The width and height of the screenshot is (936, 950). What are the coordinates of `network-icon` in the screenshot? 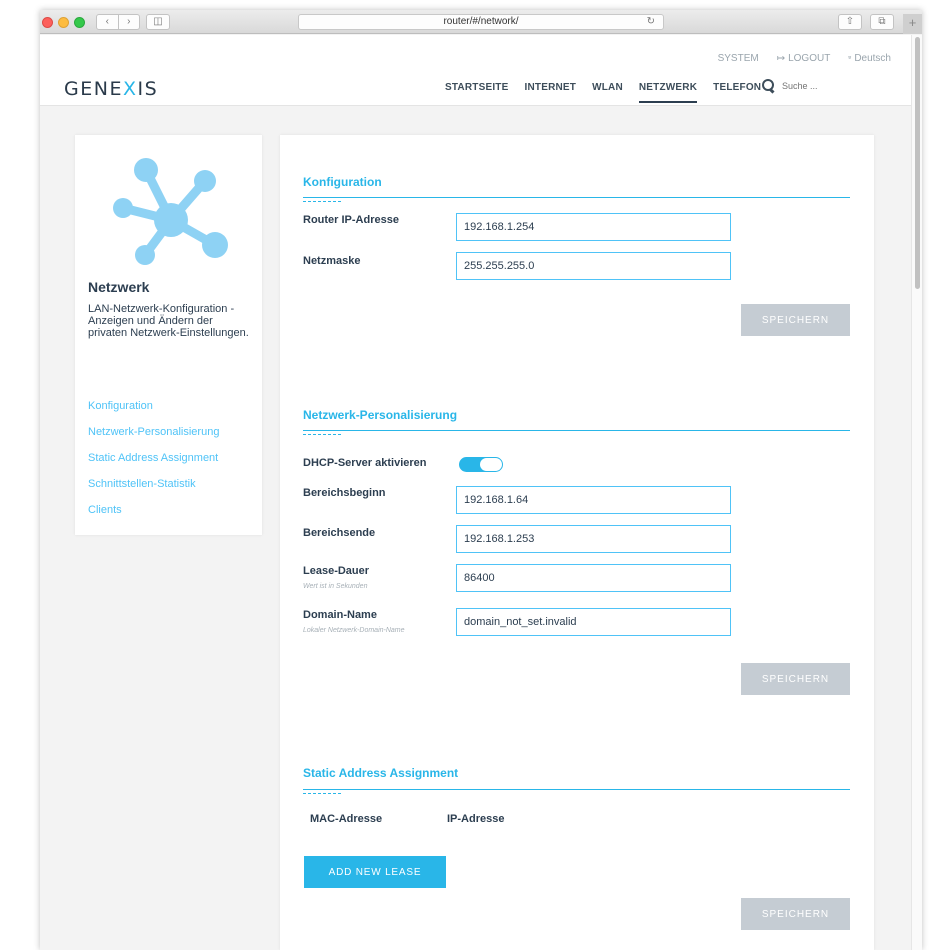 It's located at (170, 211).